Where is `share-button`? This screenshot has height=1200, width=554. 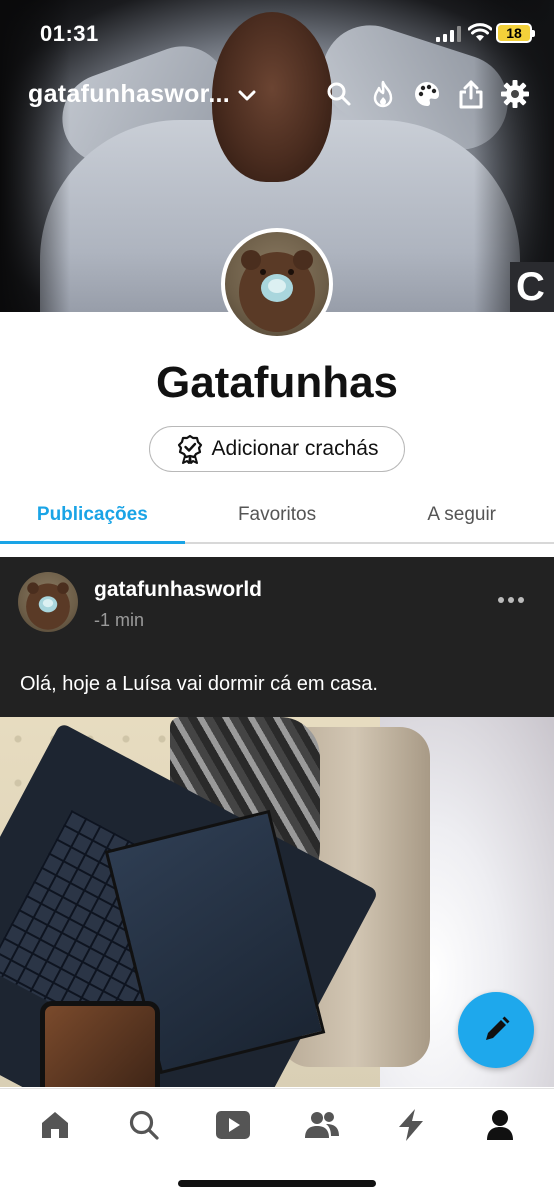 share-button is located at coordinates (471, 94).